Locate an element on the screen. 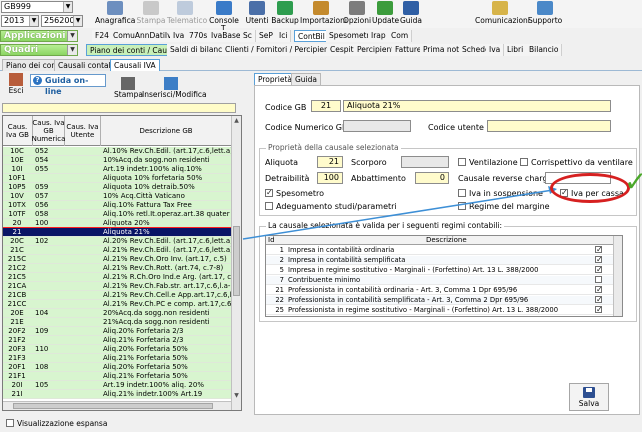 Image resolution: width=642 pixels, height=432 pixels. table-row: 215C Al.21% Rev.Ch.Oro Inv. (art.17, c.5) is located at coordinates (117, 259).